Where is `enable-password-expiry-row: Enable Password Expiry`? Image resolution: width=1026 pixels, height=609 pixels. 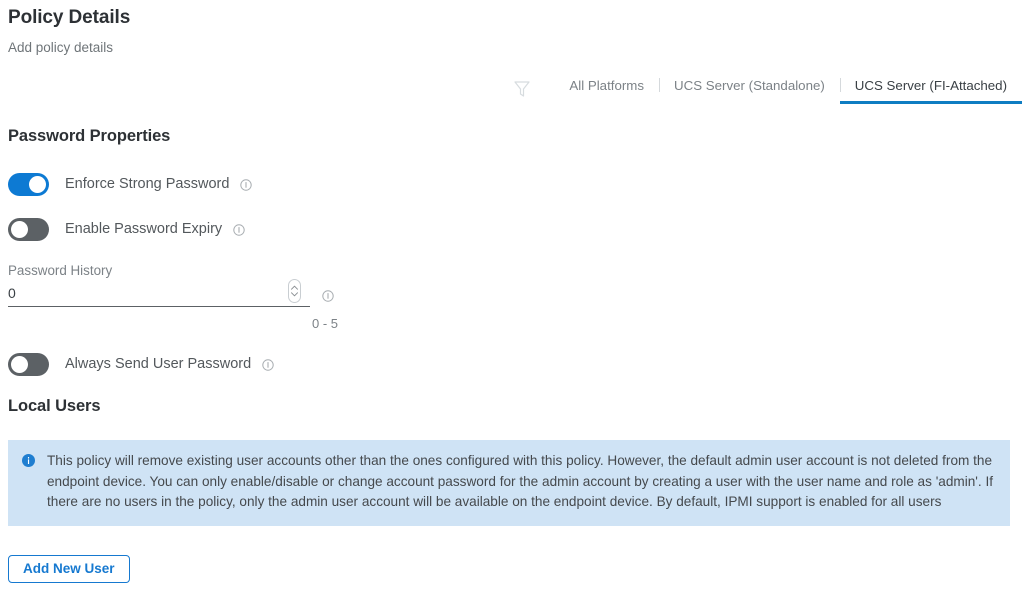
enable-password-expiry-row: Enable Password Expiry is located at coordinates (126, 229).